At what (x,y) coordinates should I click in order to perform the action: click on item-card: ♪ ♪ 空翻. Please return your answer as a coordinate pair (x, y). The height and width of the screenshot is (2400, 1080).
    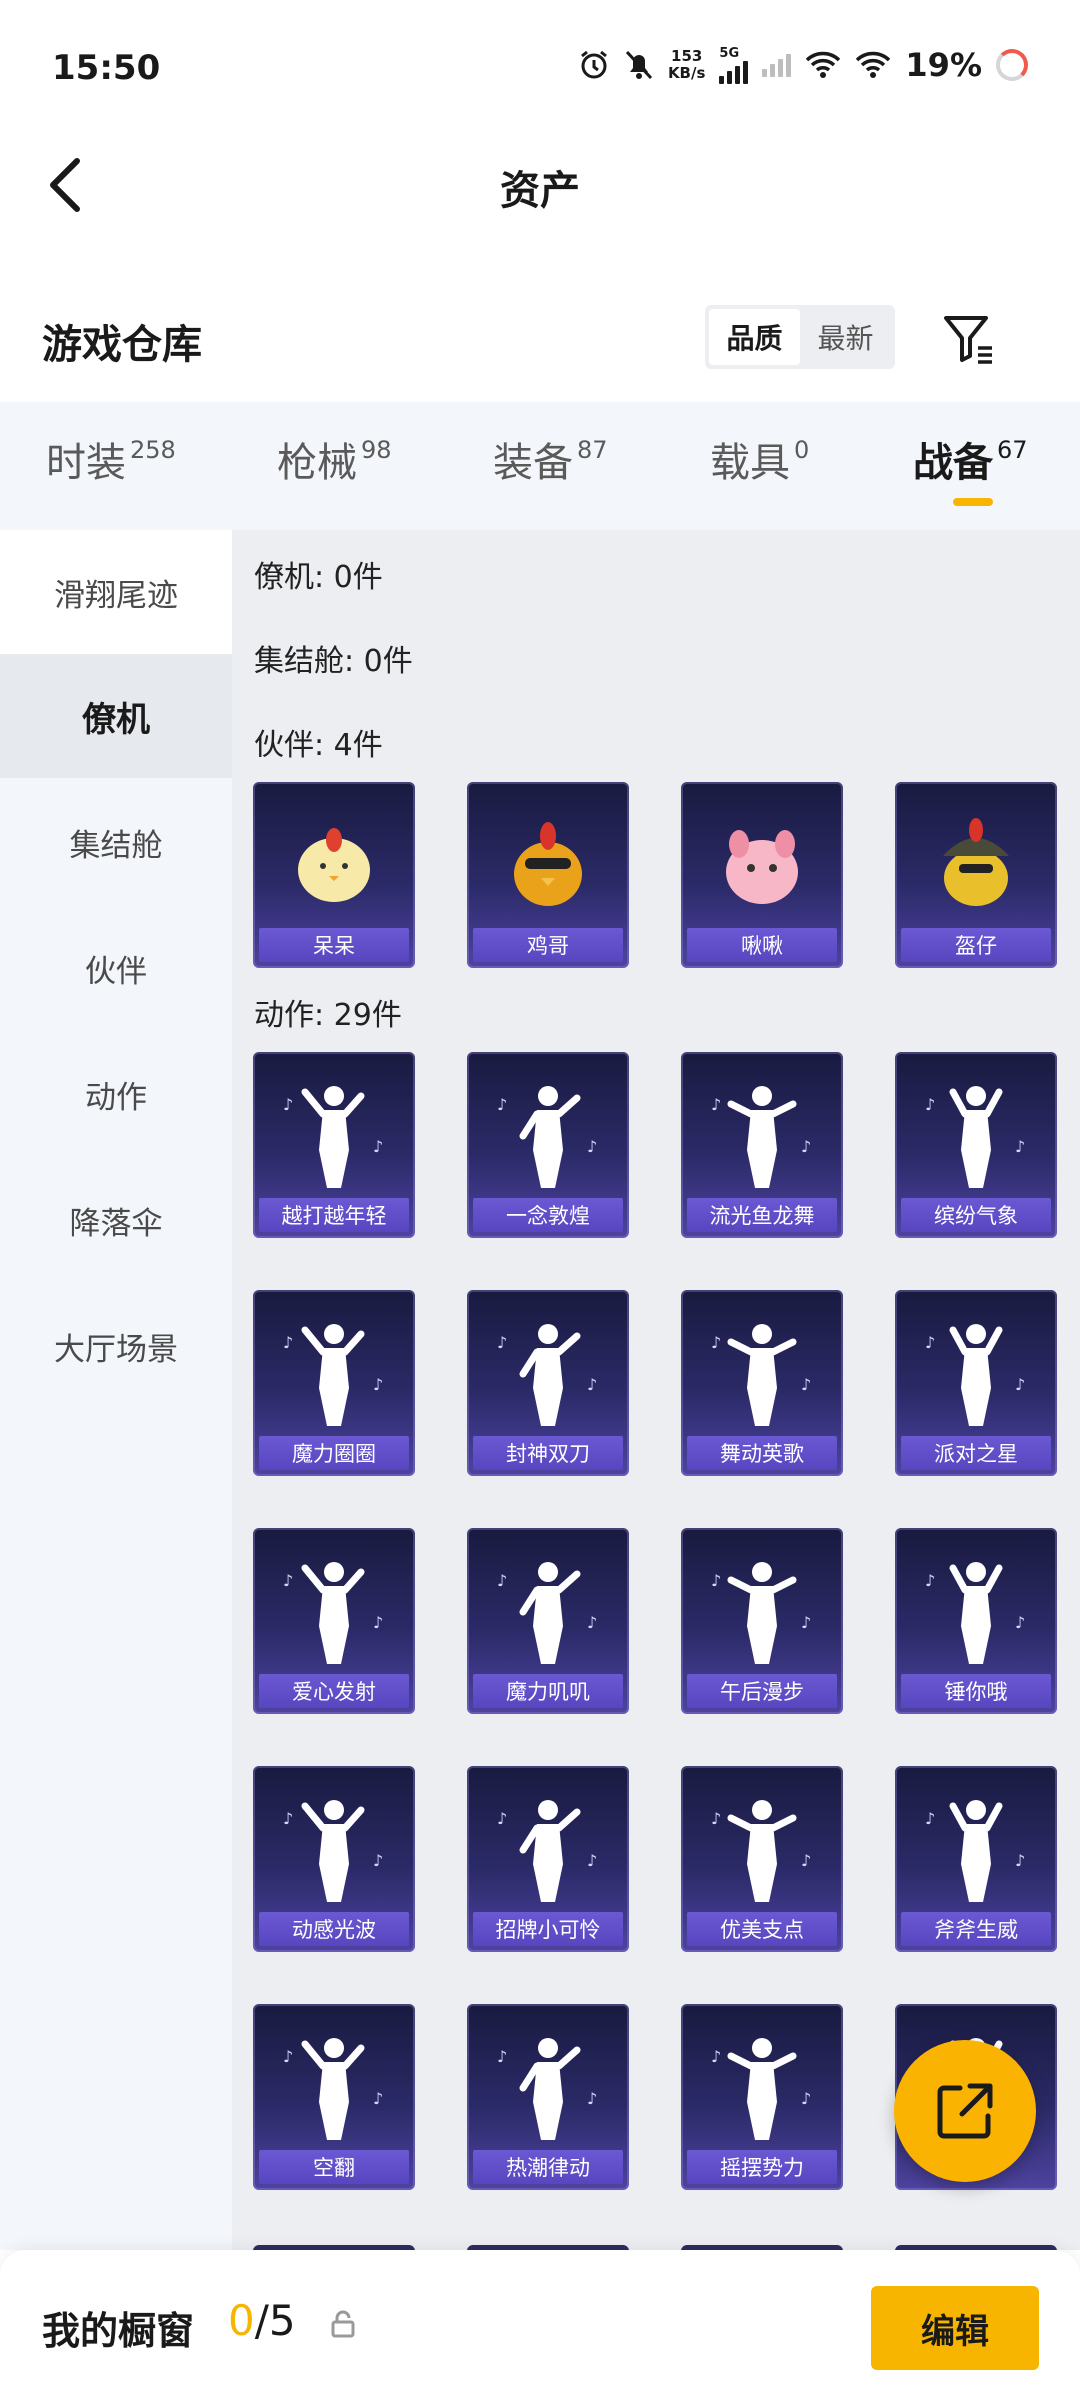
    Looking at the image, I should click on (334, 2097).